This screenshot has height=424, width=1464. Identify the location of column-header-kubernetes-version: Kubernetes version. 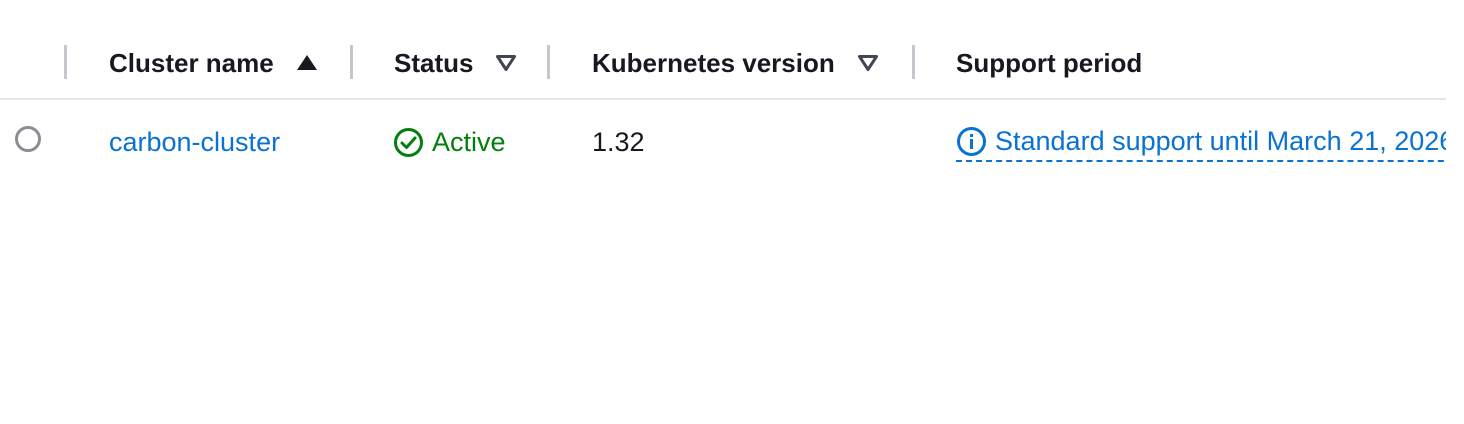
(735, 63).